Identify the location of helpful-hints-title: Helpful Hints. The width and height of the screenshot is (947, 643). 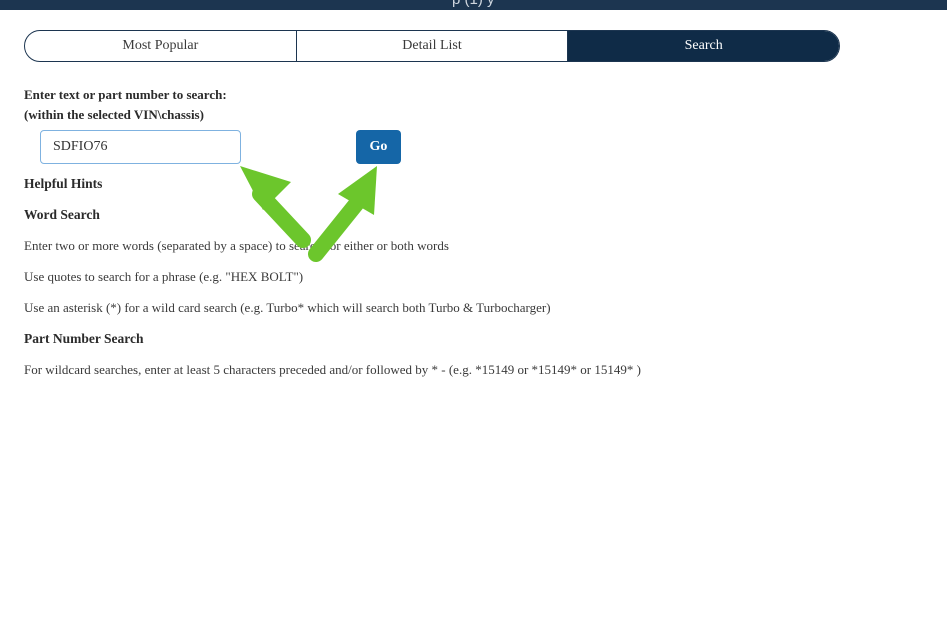
(63, 183).